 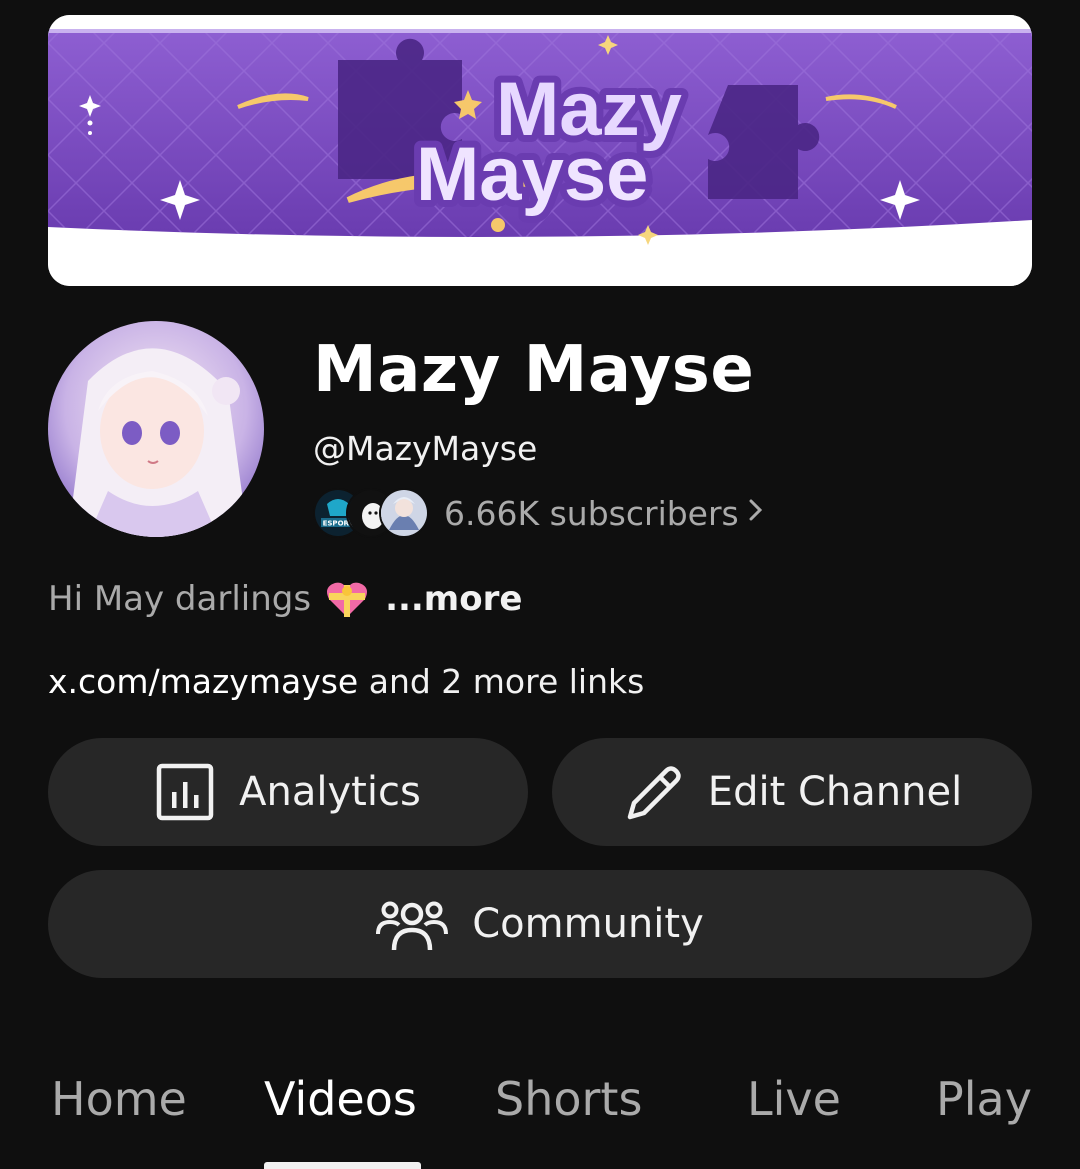 I want to click on community-icon, so click(x=412, y=926).